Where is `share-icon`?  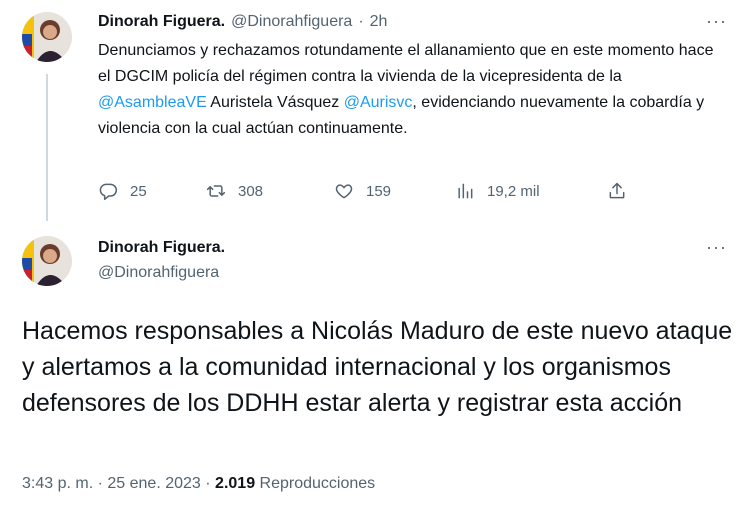
share-icon is located at coordinates (617, 190).